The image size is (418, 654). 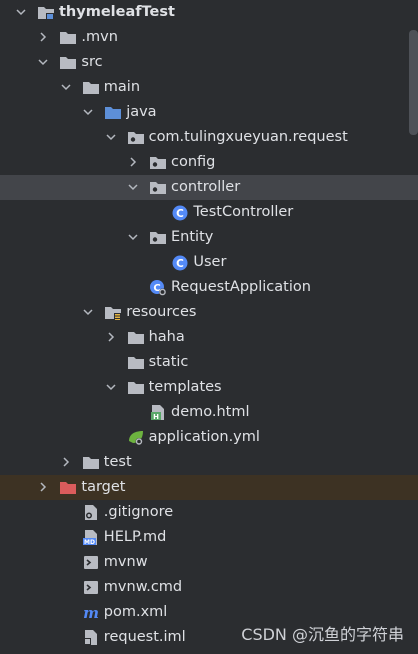 What do you see at coordinates (125, 562) in the screenshot?
I see `tree-node-label: mvnw` at bounding box center [125, 562].